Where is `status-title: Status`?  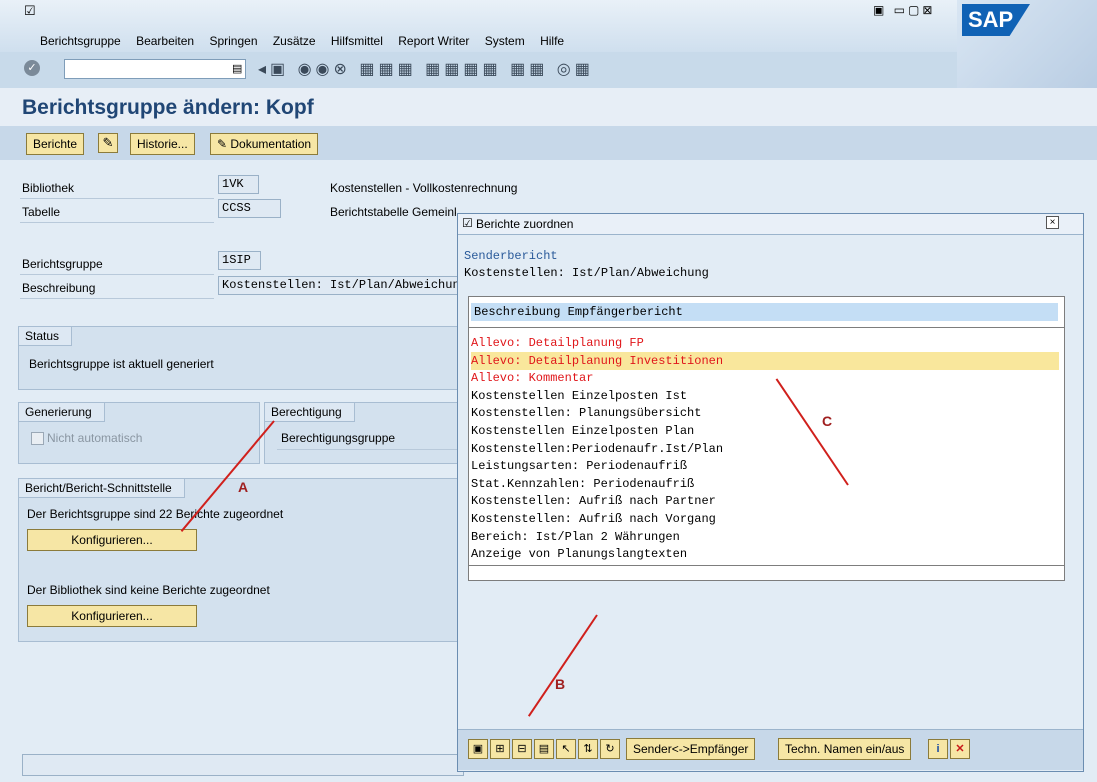 status-title: Status is located at coordinates (46, 336).